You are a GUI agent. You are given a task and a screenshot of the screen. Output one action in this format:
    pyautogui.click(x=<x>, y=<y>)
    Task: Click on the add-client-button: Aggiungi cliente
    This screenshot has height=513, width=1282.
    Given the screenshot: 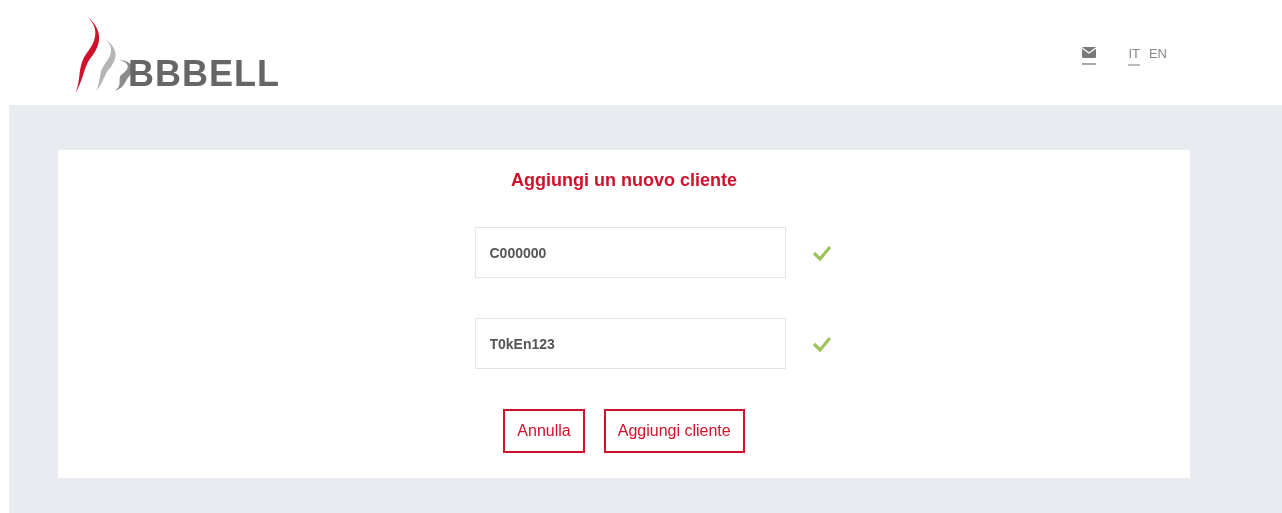 What is the action you would take?
    pyautogui.click(x=674, y=431)
    